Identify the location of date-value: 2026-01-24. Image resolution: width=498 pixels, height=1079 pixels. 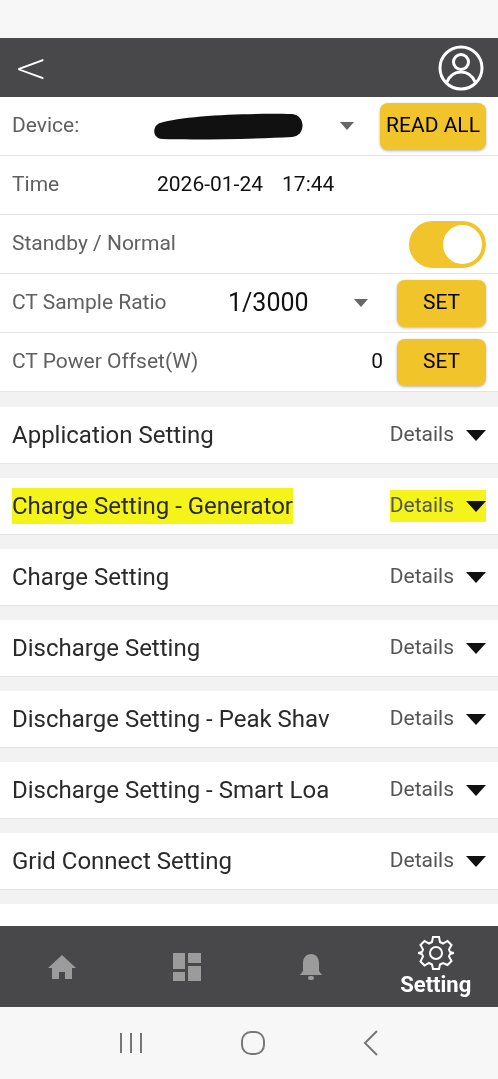
(210, 185).